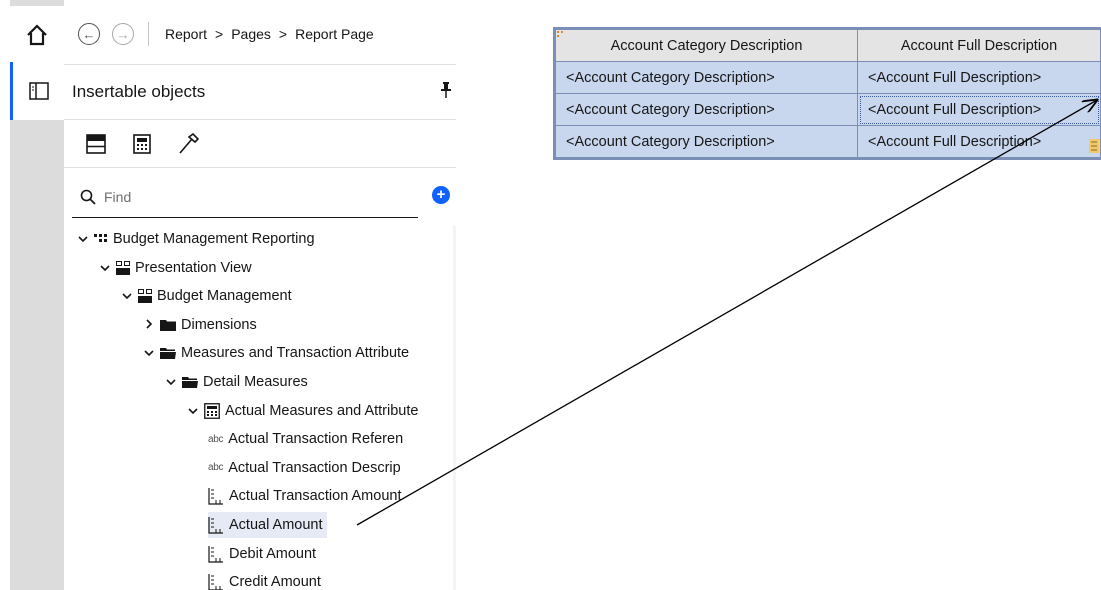  I want to click on tree-item: Budget Management Reporting, so click(195, 239).